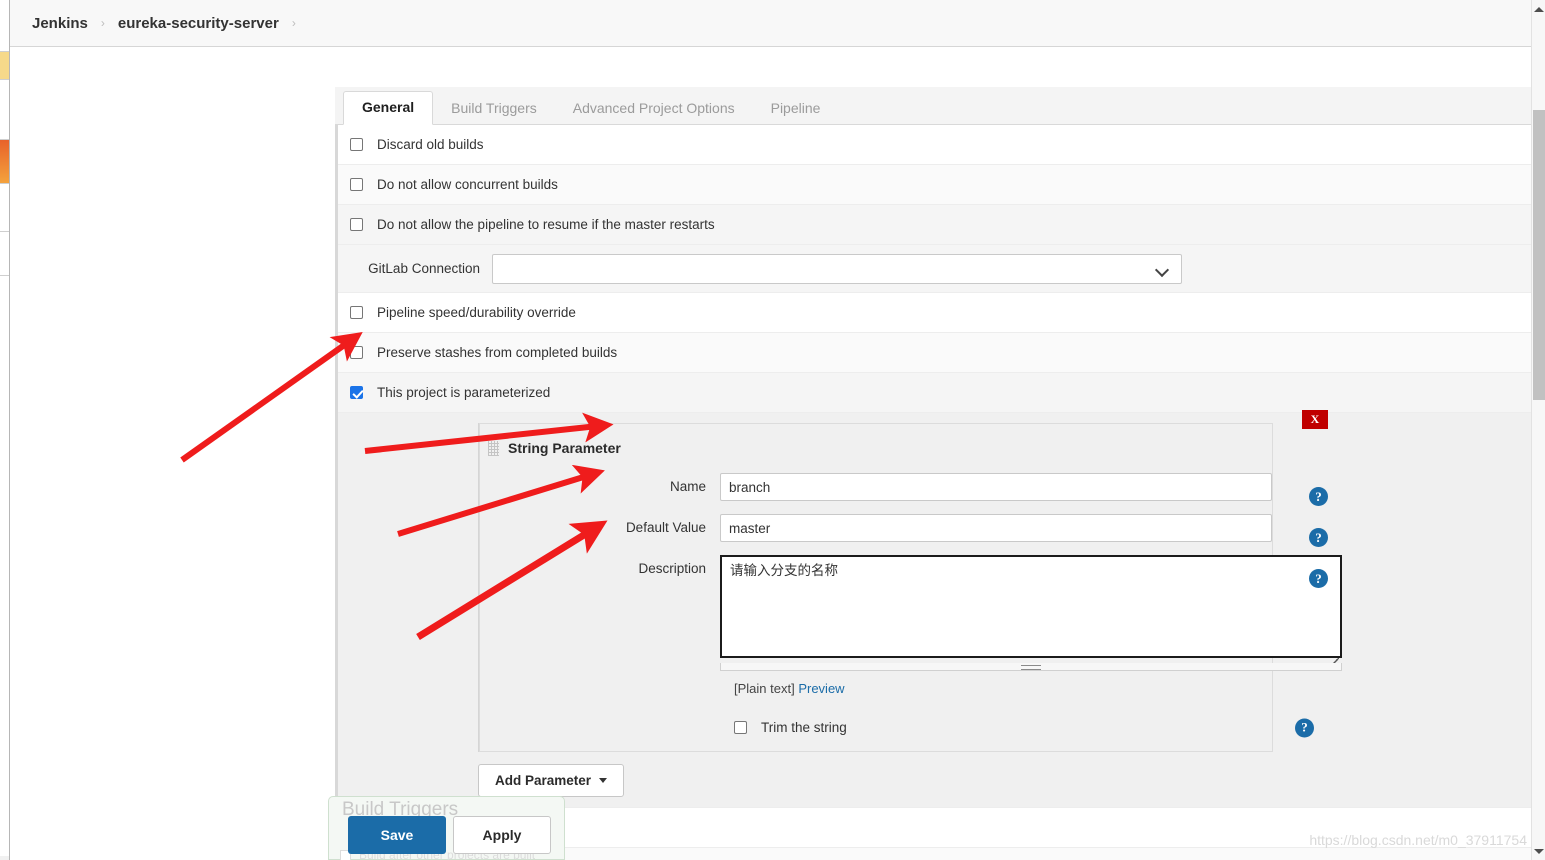  Describe the element at coordinates (397, 835) in the screenshot. I see `save-button: Save` at that location.